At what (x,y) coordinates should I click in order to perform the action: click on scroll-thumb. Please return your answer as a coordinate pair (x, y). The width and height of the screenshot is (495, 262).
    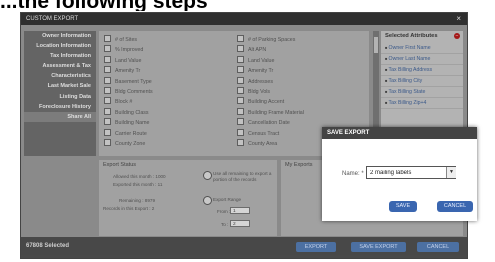
    Looking at the image, I should click on (376, 45).